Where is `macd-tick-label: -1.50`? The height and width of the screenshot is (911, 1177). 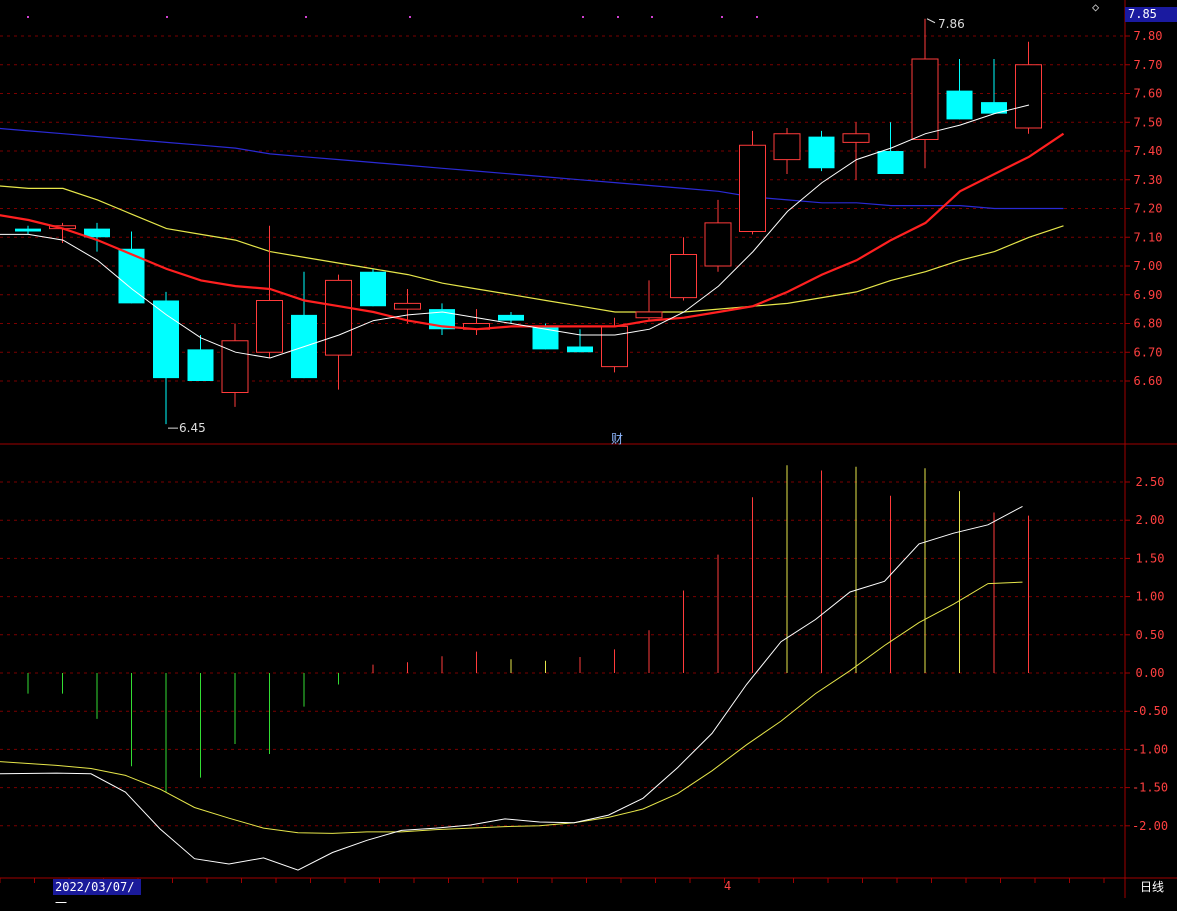
macd-tick-label: -1.50 is located at coordinates (1150, 788).